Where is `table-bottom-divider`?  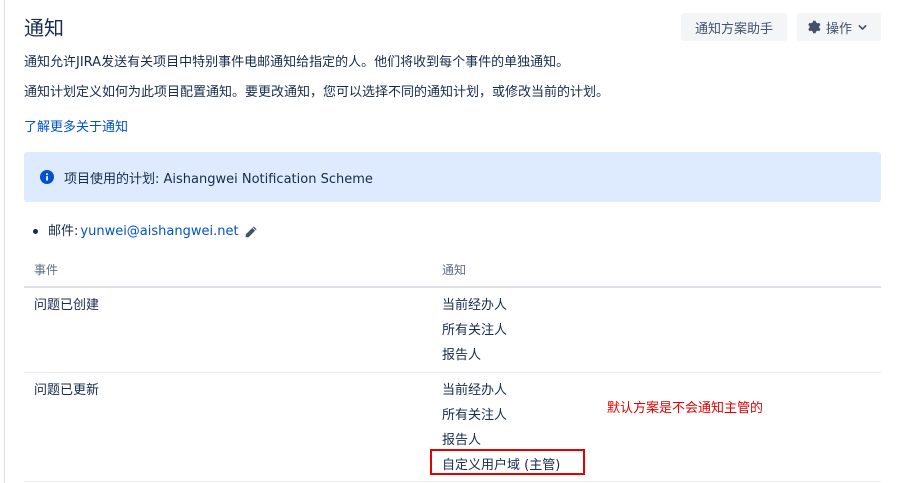 table-bottom-divider is located at coordinates (452, 481).